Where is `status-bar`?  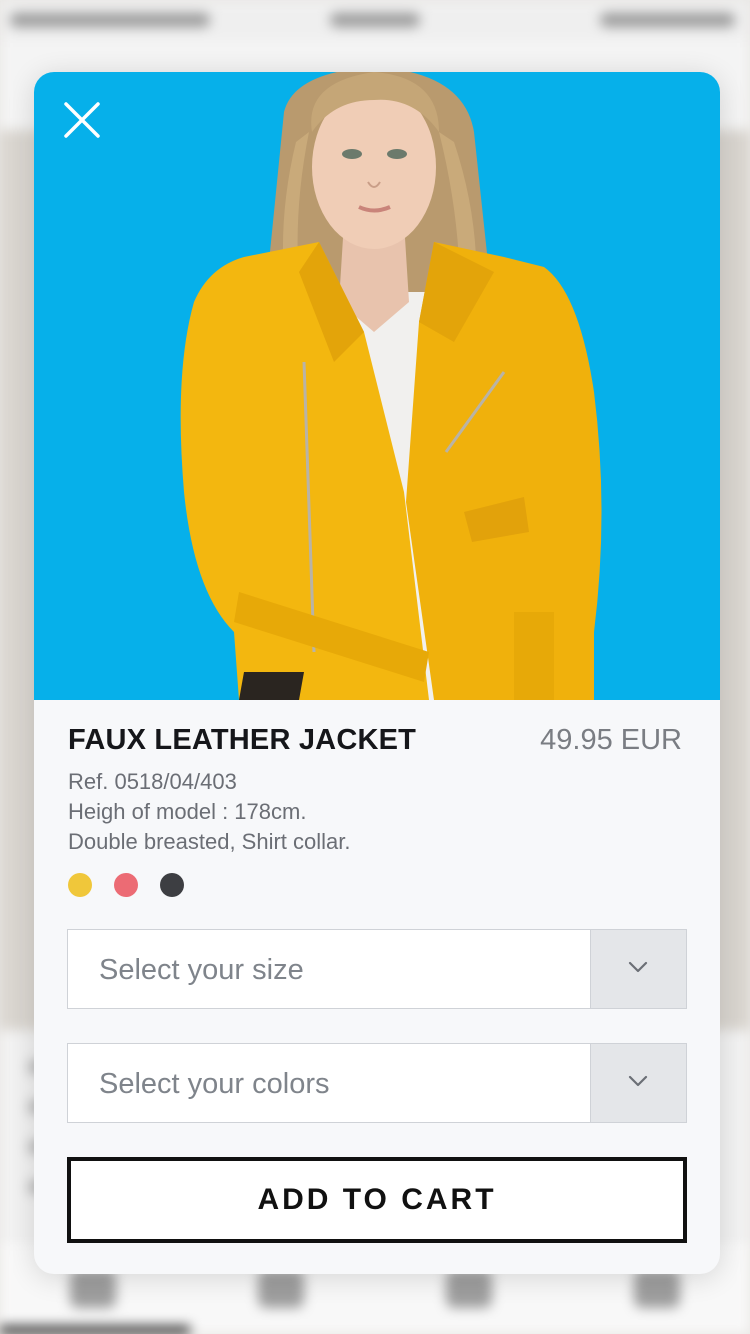 status-bar is located at coordinates (375, 20).